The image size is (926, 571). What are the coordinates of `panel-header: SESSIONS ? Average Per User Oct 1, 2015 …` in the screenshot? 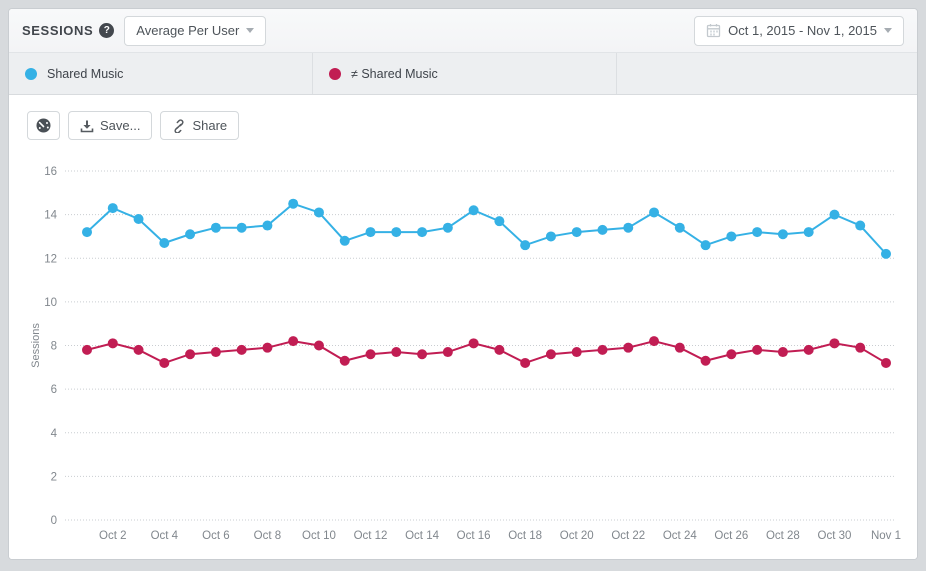 It's located at (463, 31).